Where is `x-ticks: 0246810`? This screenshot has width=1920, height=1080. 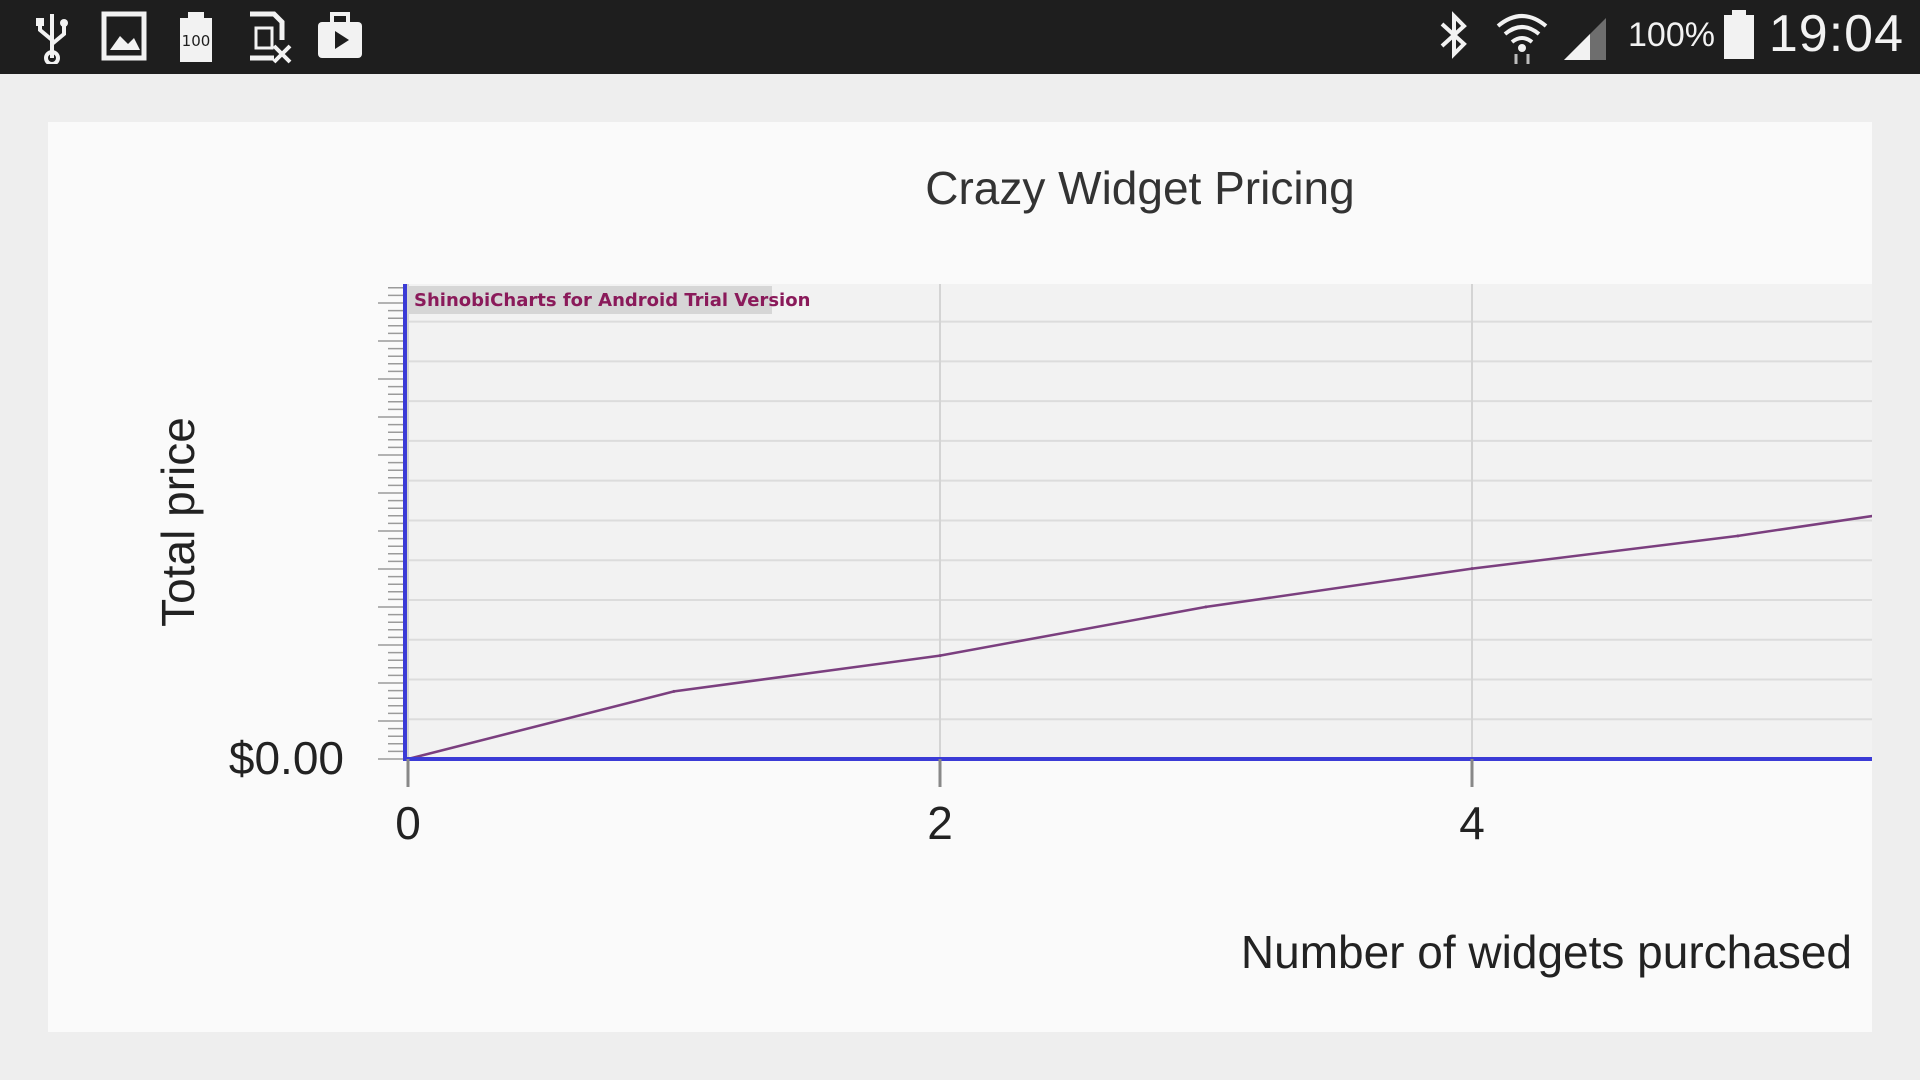
x-ticks: 0246810 is located at coordinates (940, 804).